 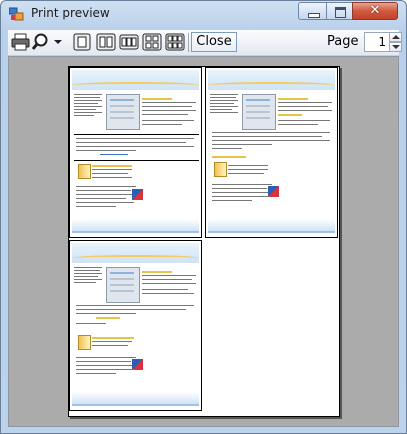 I want to click on page-up-button, so click(x=395, y=37).